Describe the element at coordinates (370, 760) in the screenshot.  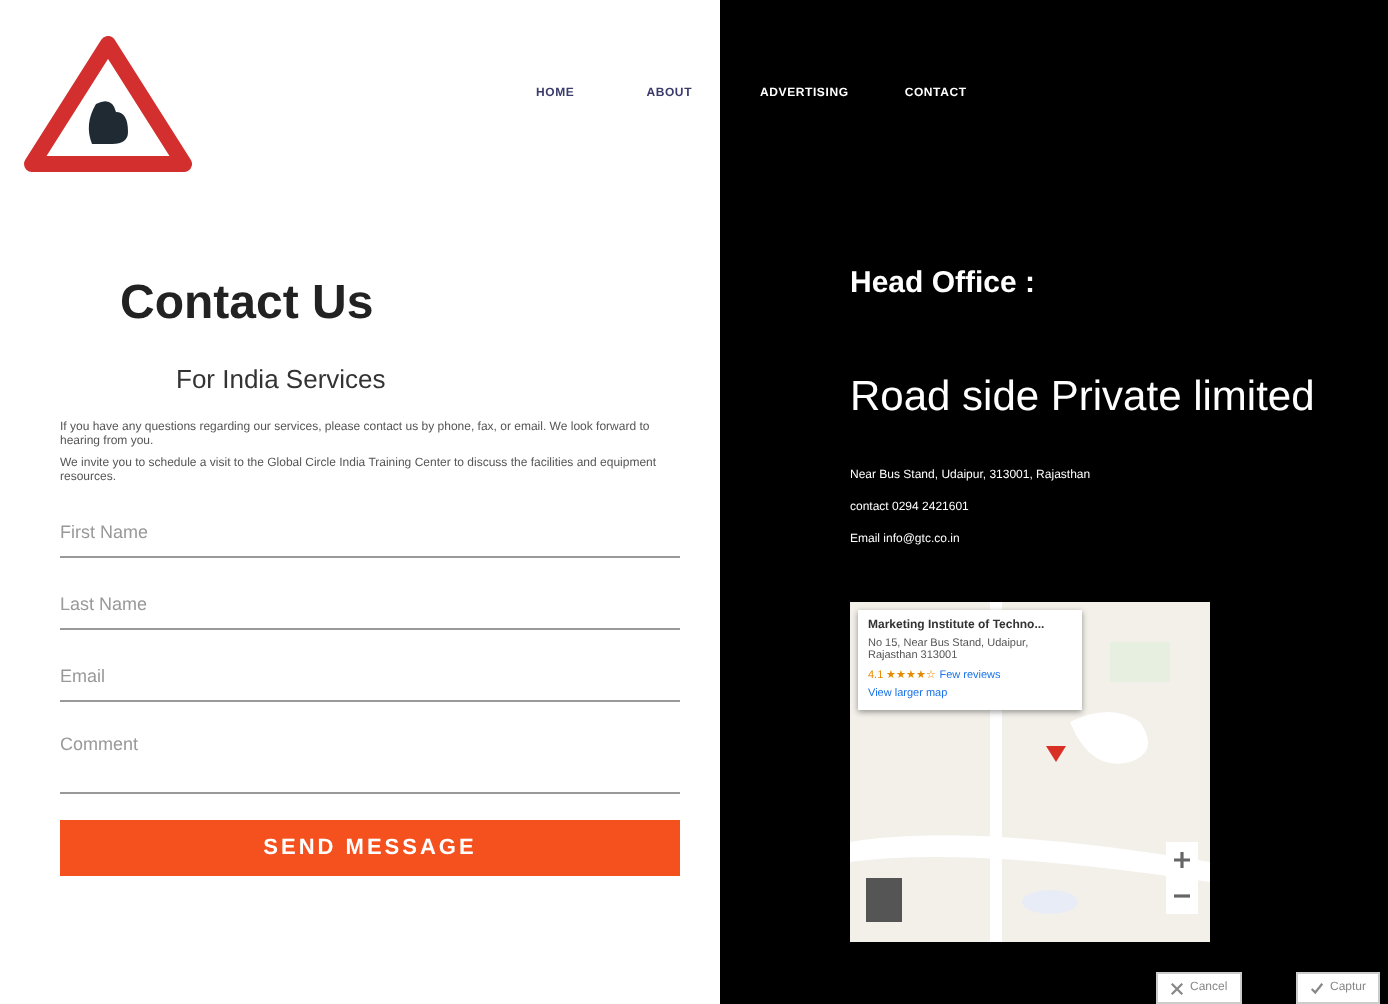
I see `comment-field: Comment` at that location.